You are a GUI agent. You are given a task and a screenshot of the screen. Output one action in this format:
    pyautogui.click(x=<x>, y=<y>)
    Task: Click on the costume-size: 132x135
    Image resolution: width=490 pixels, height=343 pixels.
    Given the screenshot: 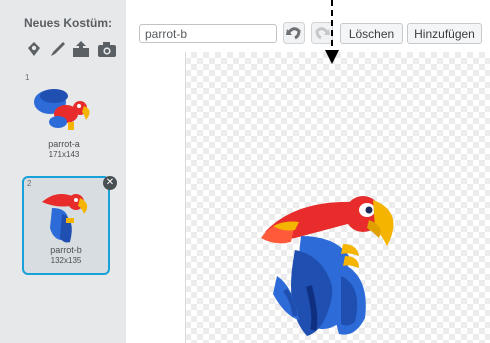 What is the action you would take?
    pyautogui.click(x=66, y=260)
    